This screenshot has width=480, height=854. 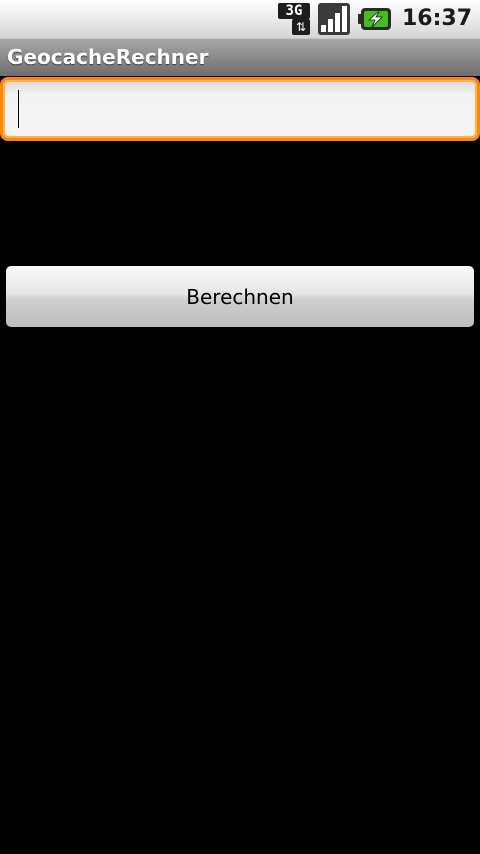 I want to click on signal-strength-icon, so click(x=333, y=19).